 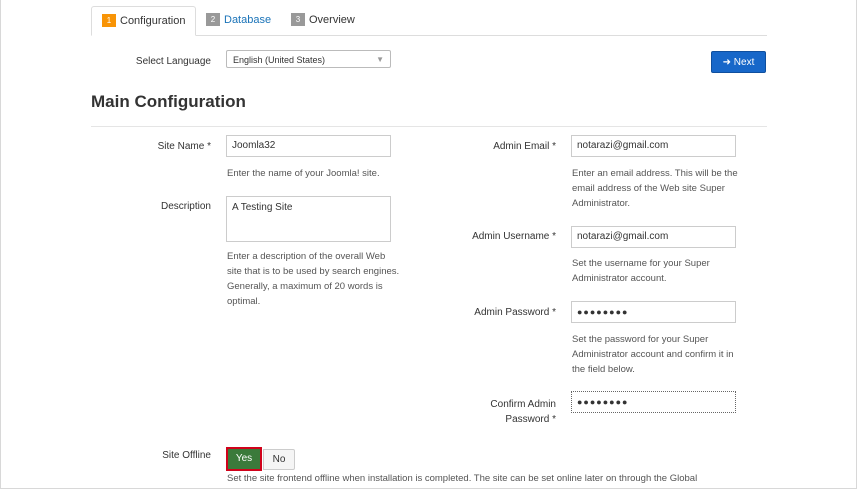 I want to click on site-name-label: Site Name *, so click(x=184, y=146).